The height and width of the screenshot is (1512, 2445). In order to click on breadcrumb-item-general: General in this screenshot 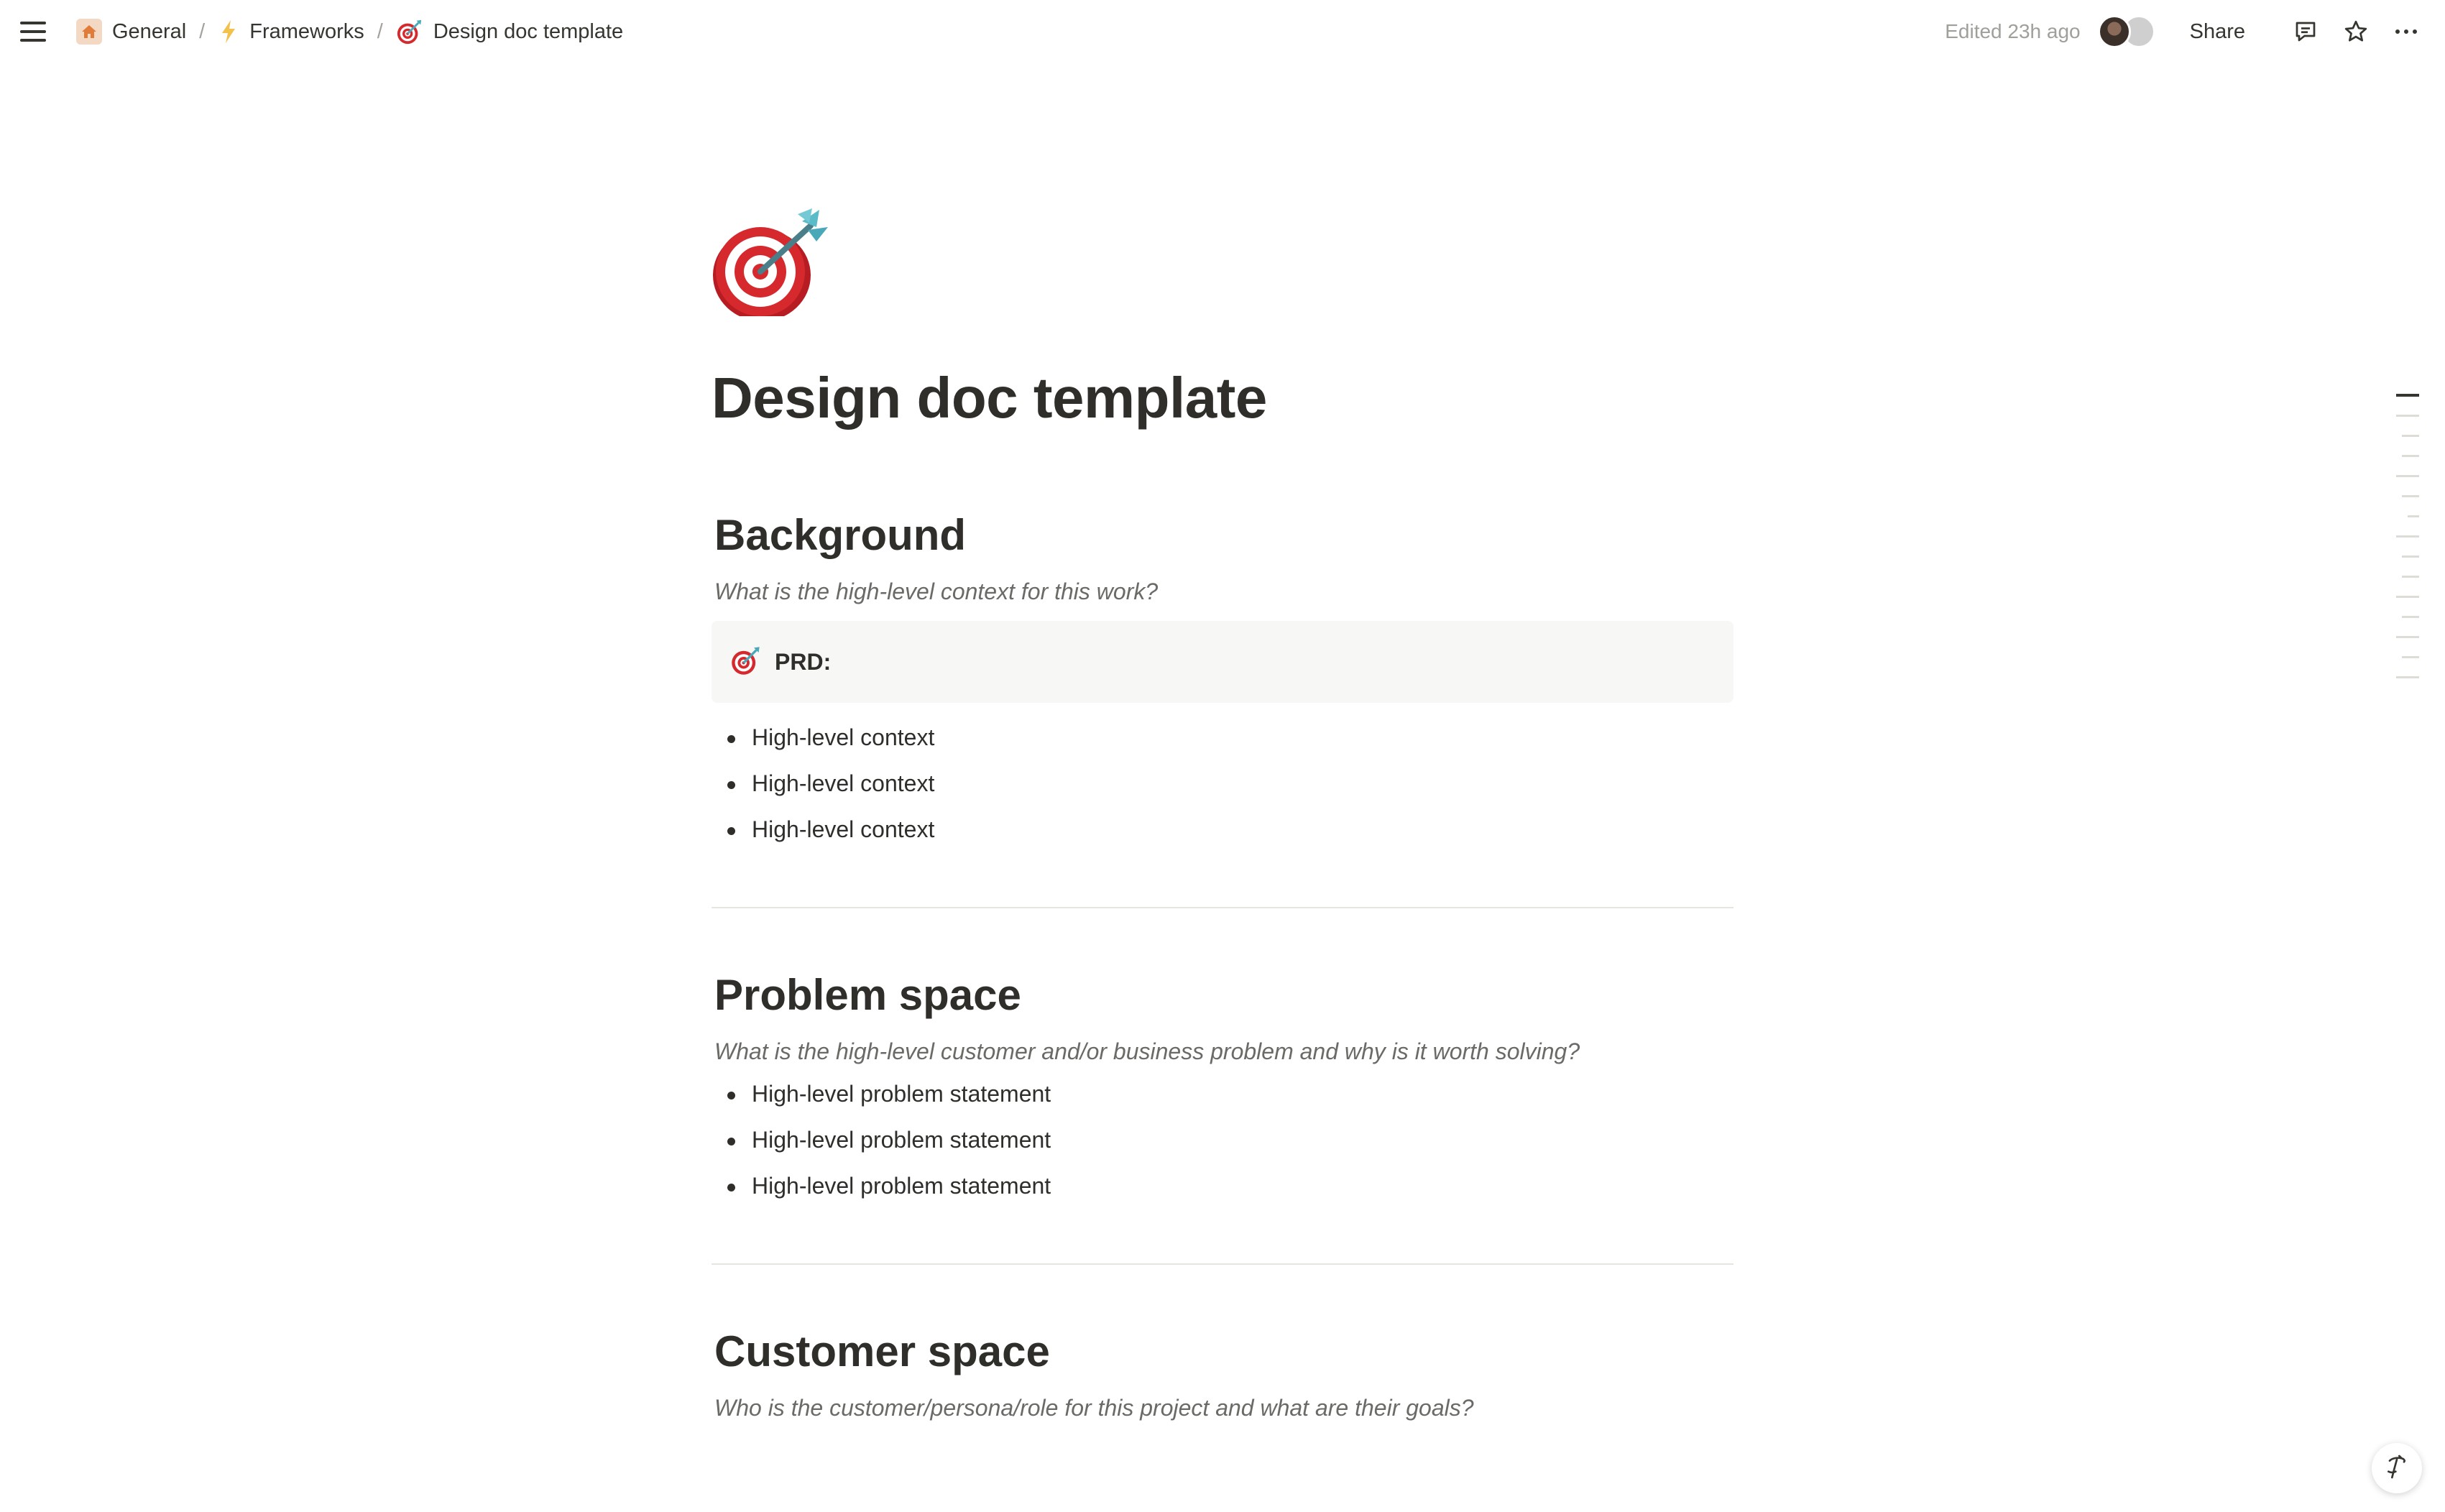, I will do `click(131, 32)`.